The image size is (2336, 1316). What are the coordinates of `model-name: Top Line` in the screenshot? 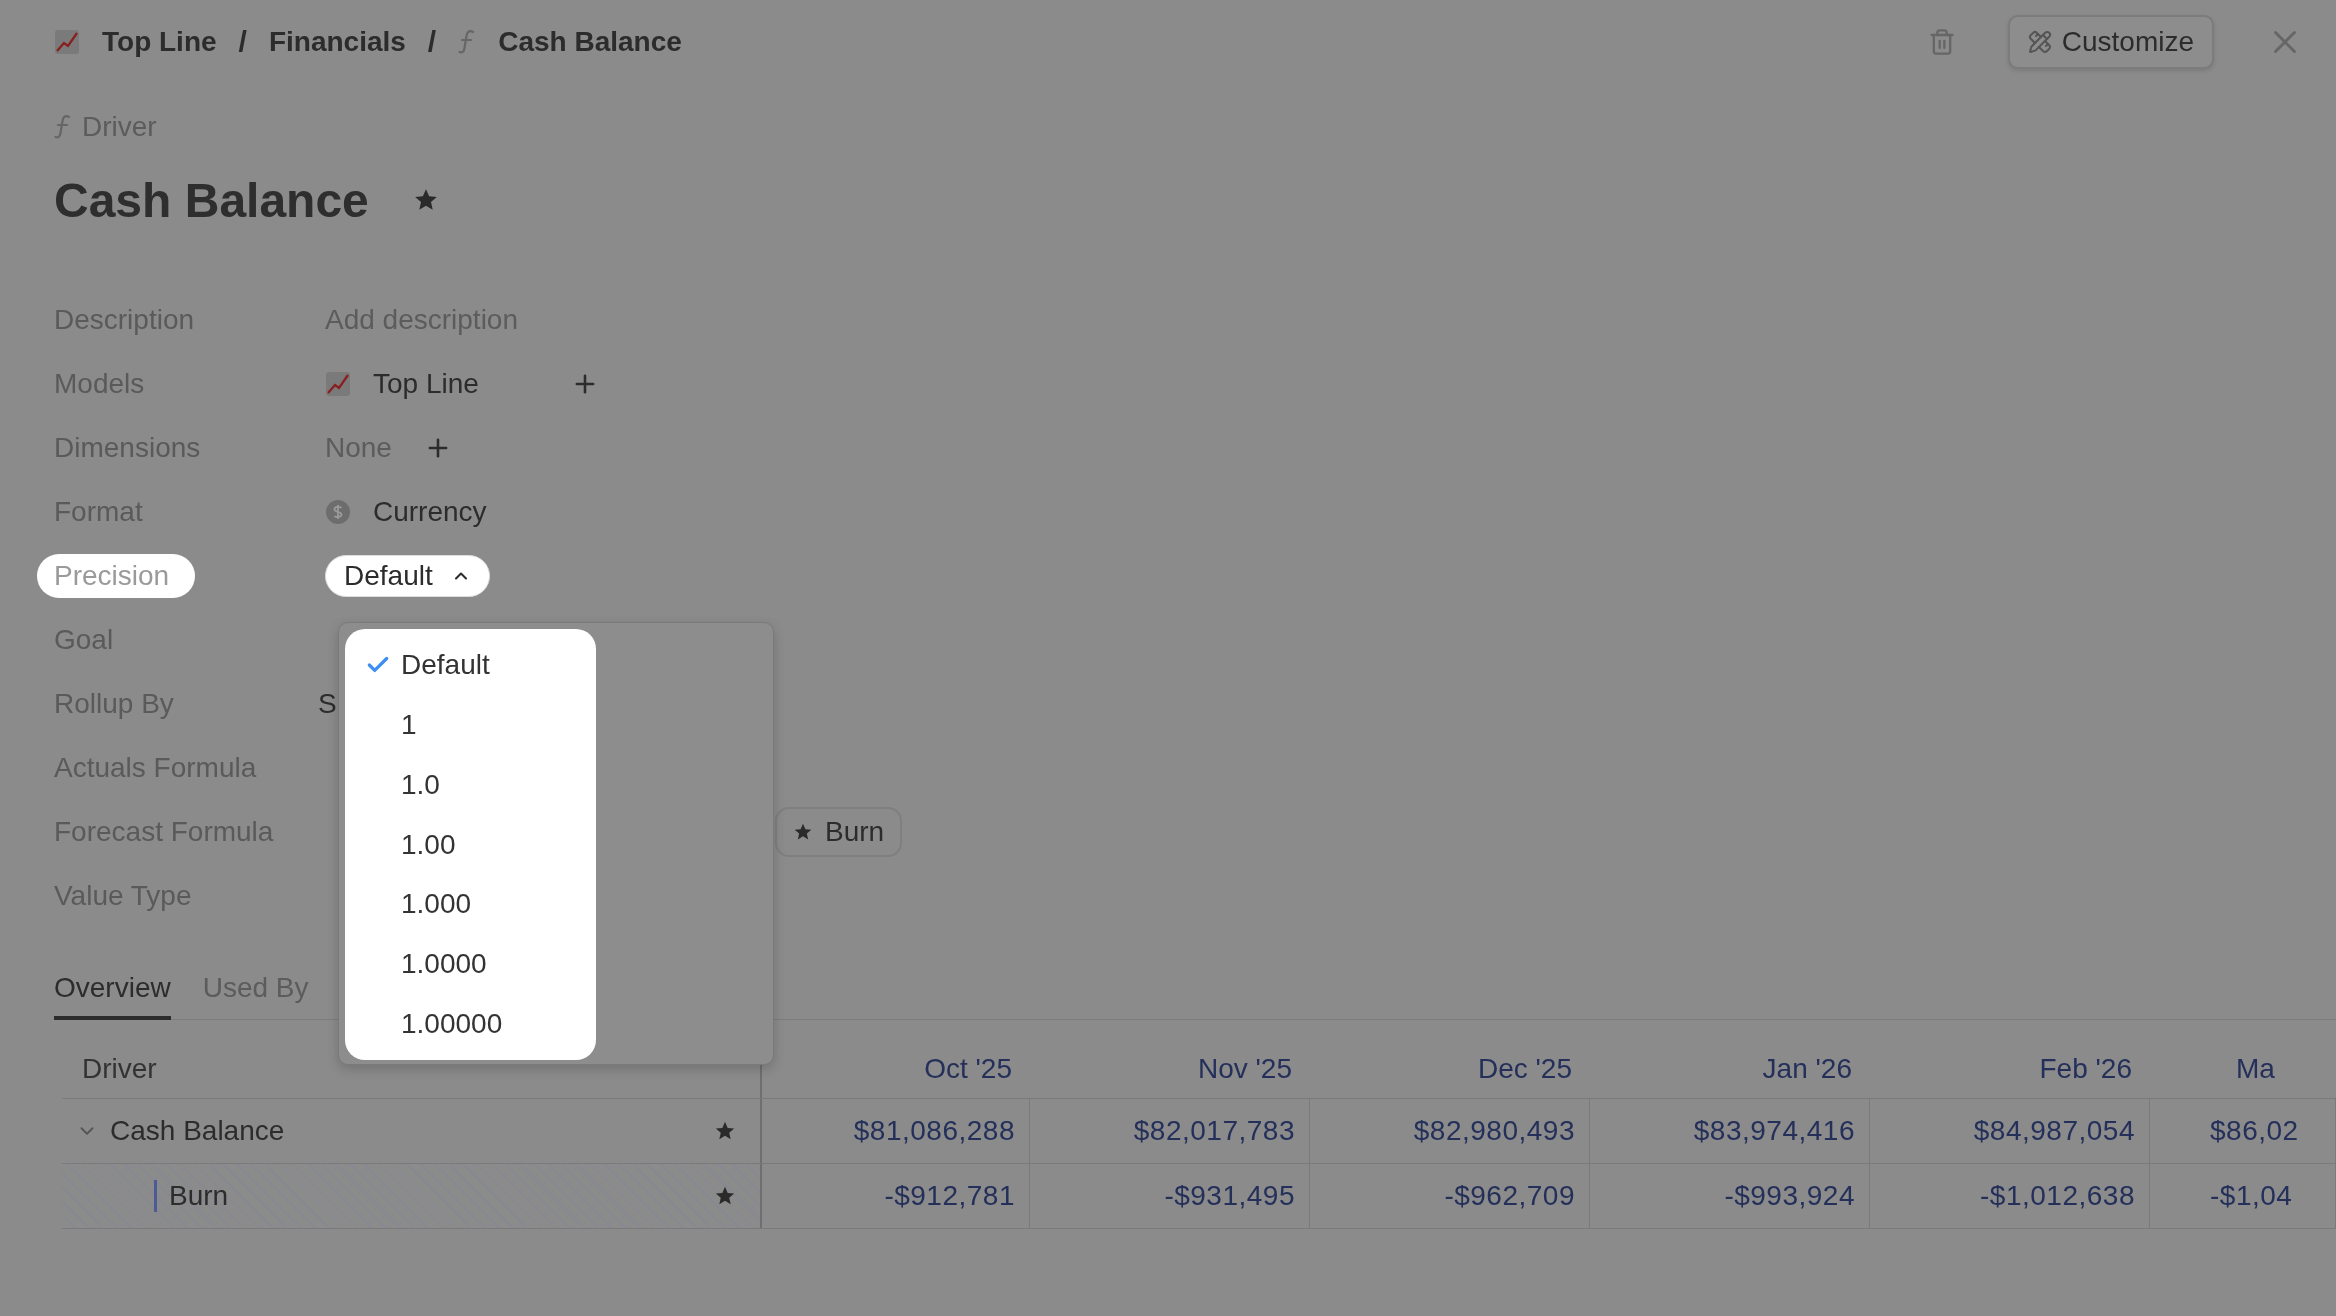 It's located at (426, 384).